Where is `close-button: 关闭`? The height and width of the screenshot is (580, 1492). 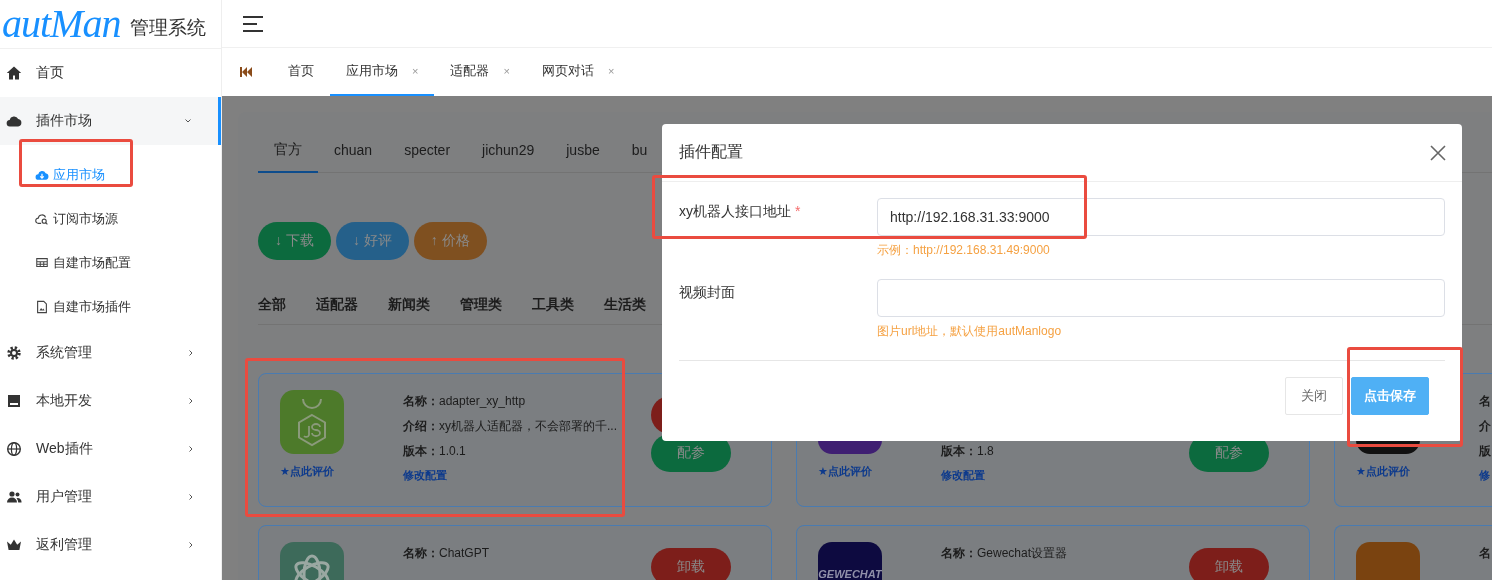
close-button: 关闭 is located at coordinates (1314, 396).